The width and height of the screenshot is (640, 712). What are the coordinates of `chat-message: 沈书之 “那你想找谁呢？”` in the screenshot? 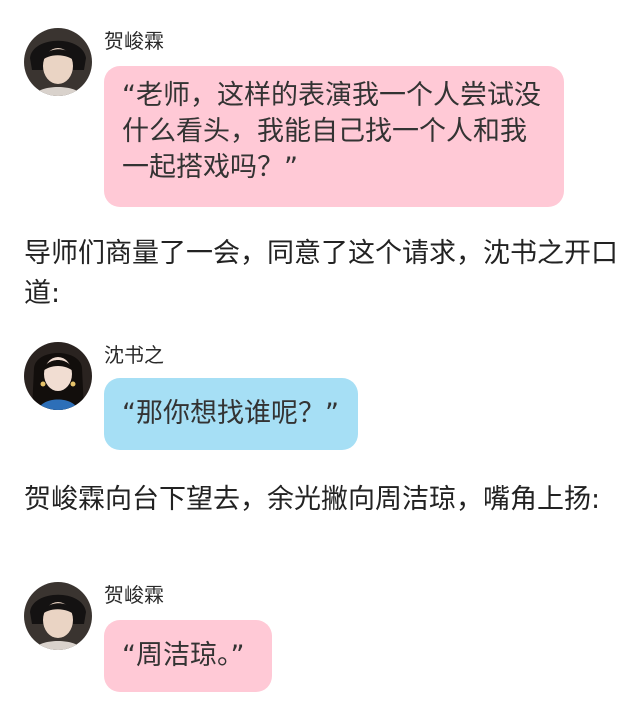 It's located at (224, 397).